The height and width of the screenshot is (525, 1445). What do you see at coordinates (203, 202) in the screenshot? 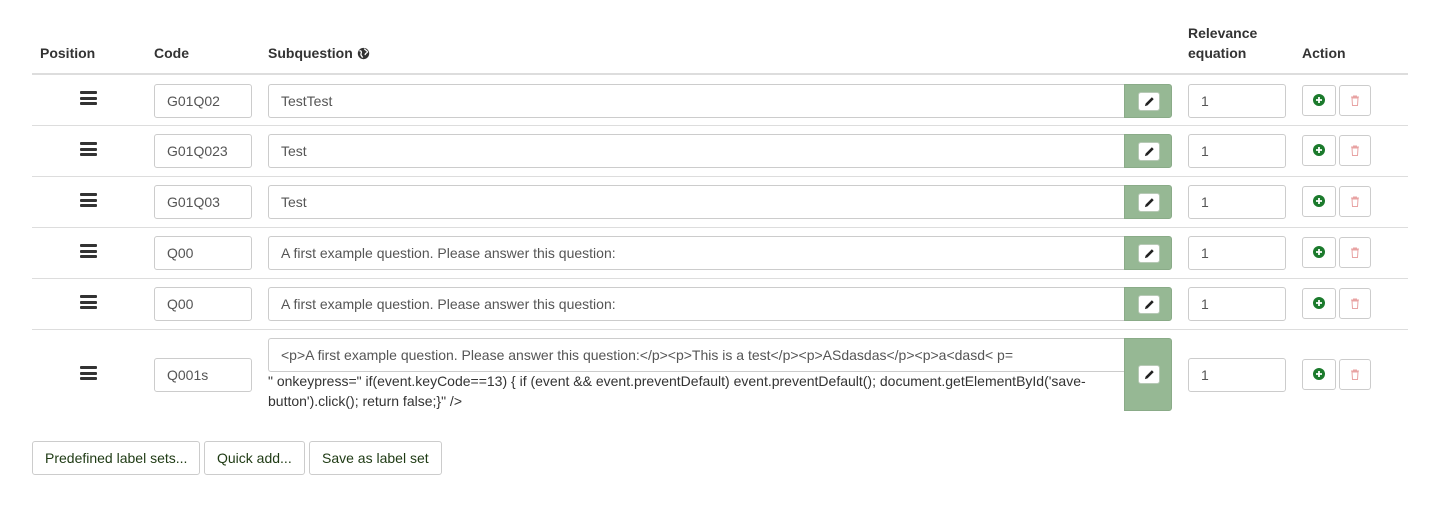
I see `code-input: G01Q03` at bounding box center [203, 202].